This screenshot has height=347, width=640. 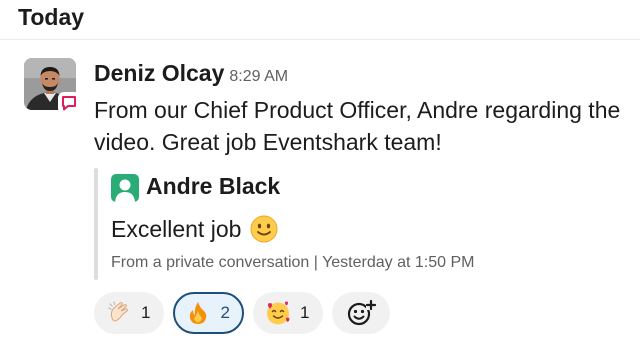 What do you see at coordinates (320, 39) in the screenshot?
I see `day-divider-line` at bounding box center [320, 39].